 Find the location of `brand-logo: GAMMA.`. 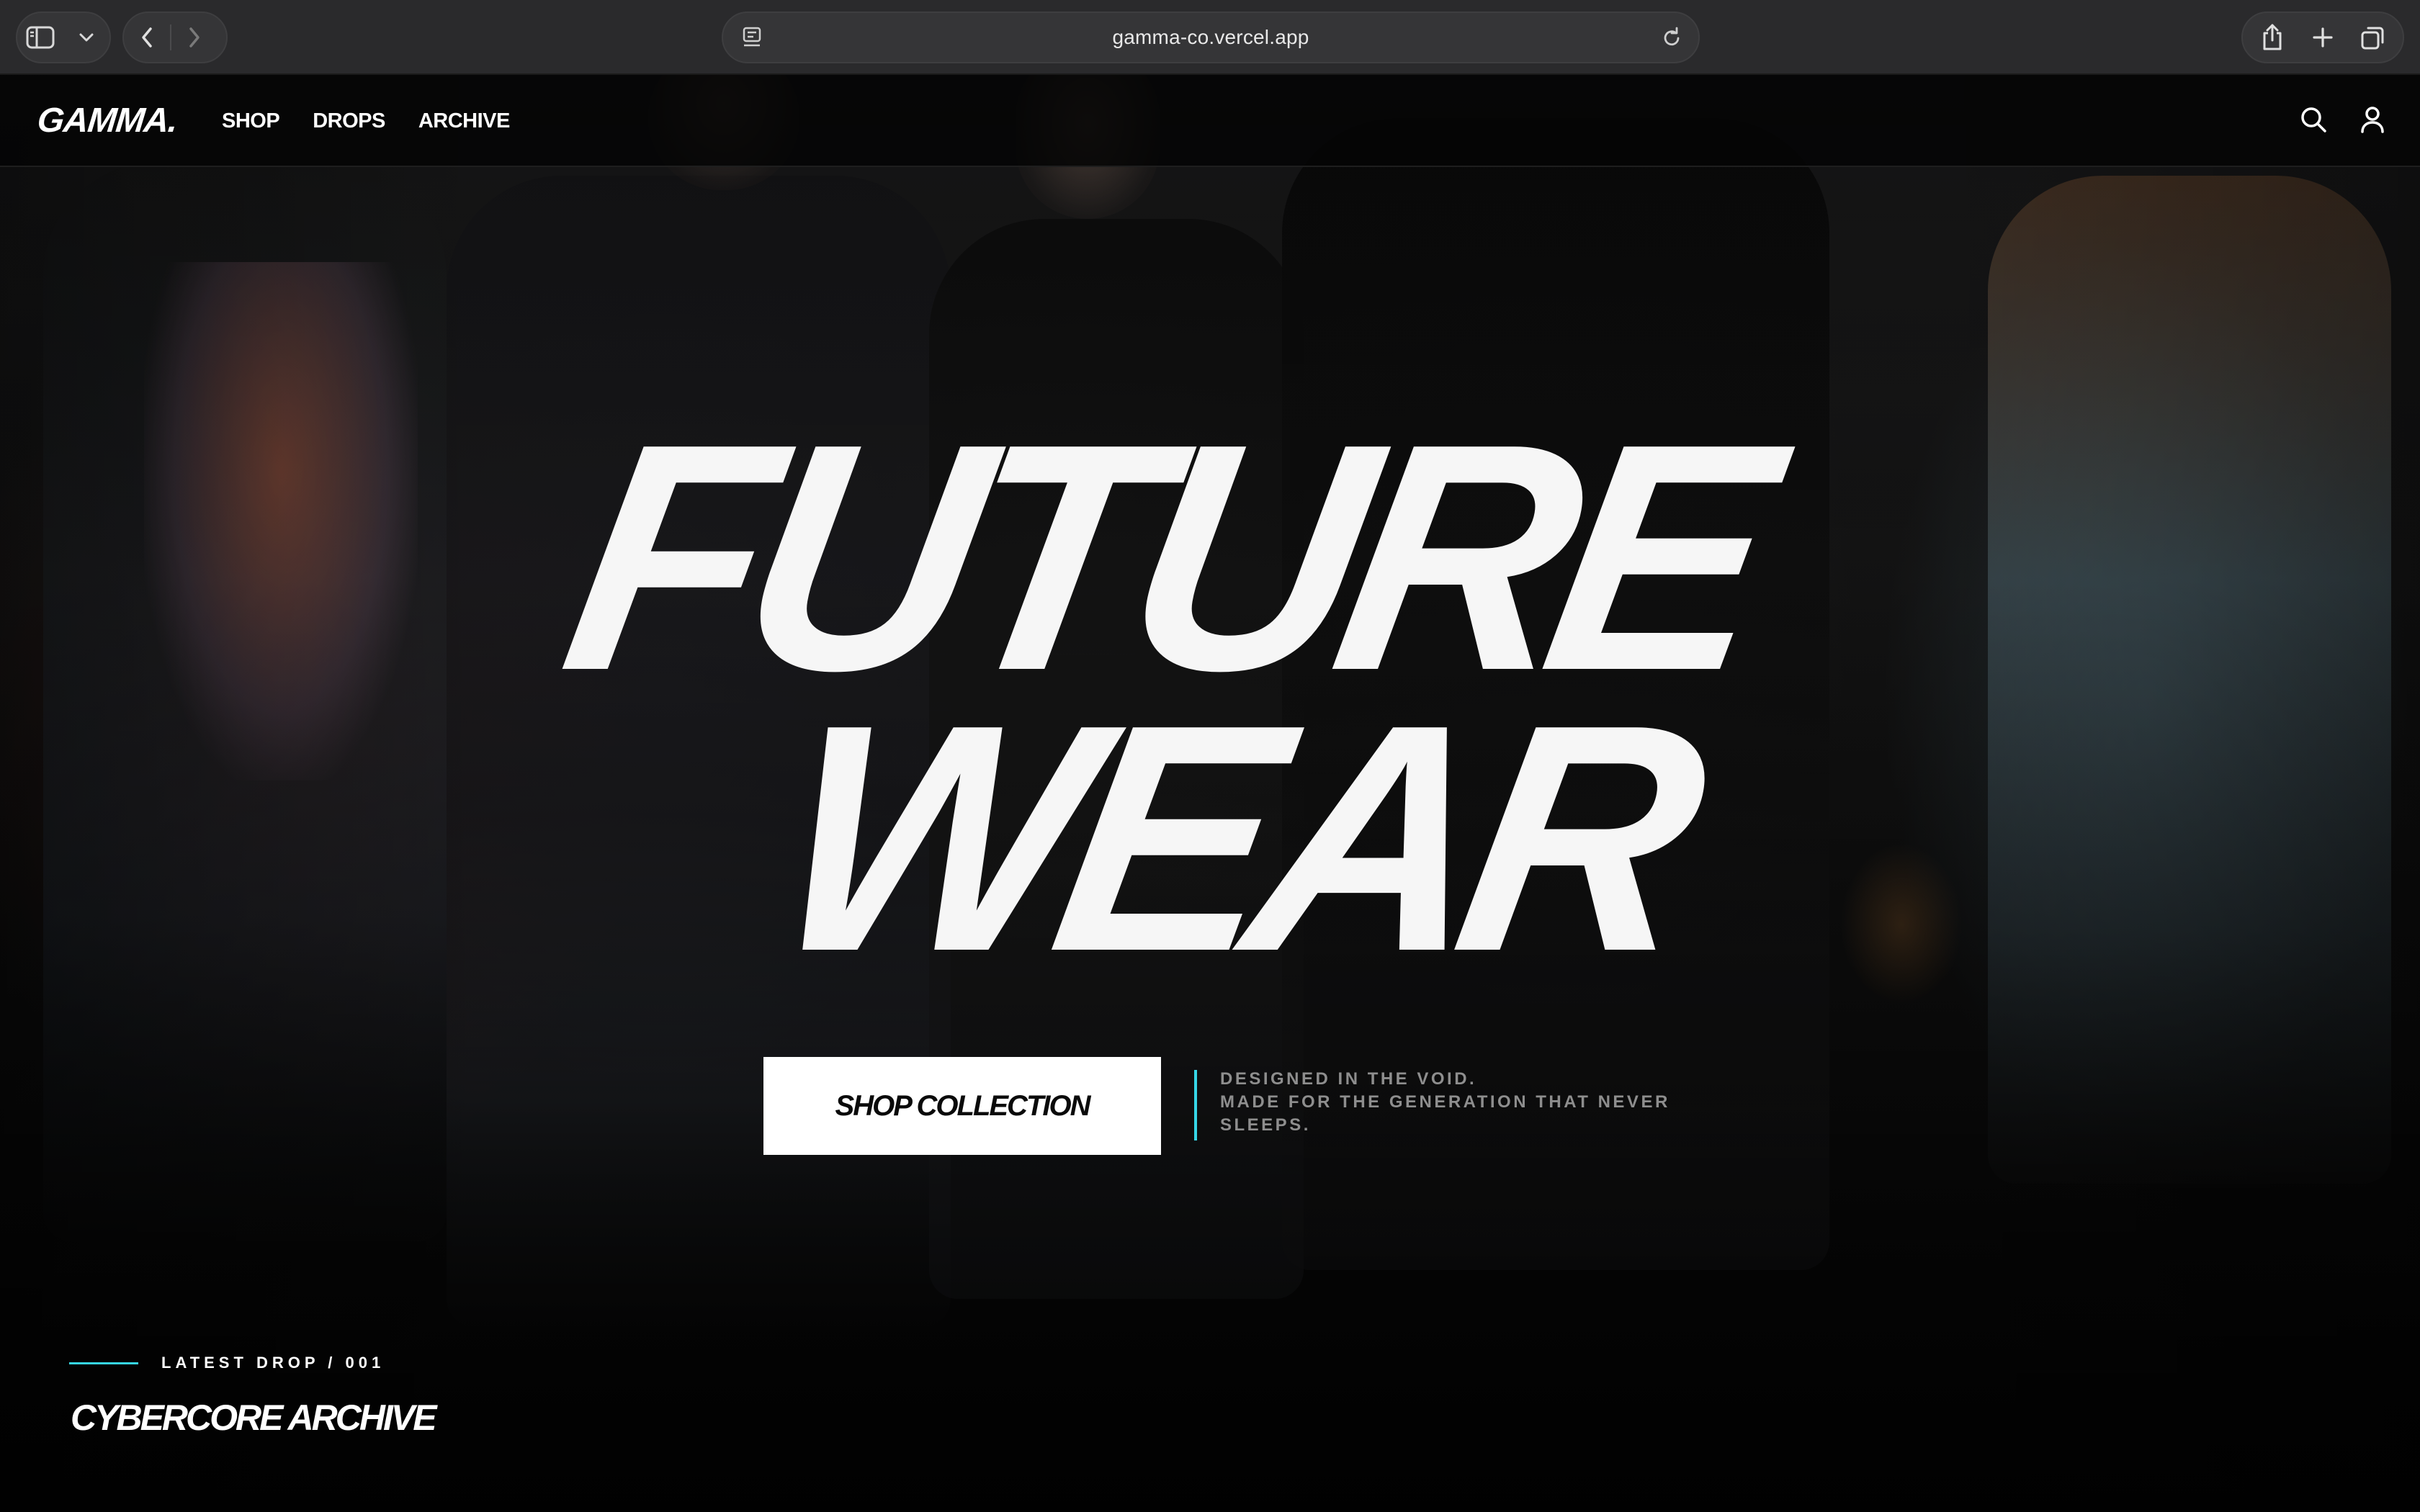

brand-logo: GAMMA. is located at coordinates (107, 120).